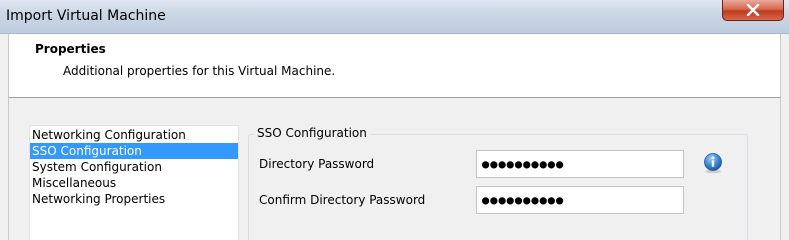 The width and height of the screenshot is (789, 240). Describe the element at coordinates (342, 200) in the screenshot. I see `confirm-password-label: Confirm Directory Password` at that location.